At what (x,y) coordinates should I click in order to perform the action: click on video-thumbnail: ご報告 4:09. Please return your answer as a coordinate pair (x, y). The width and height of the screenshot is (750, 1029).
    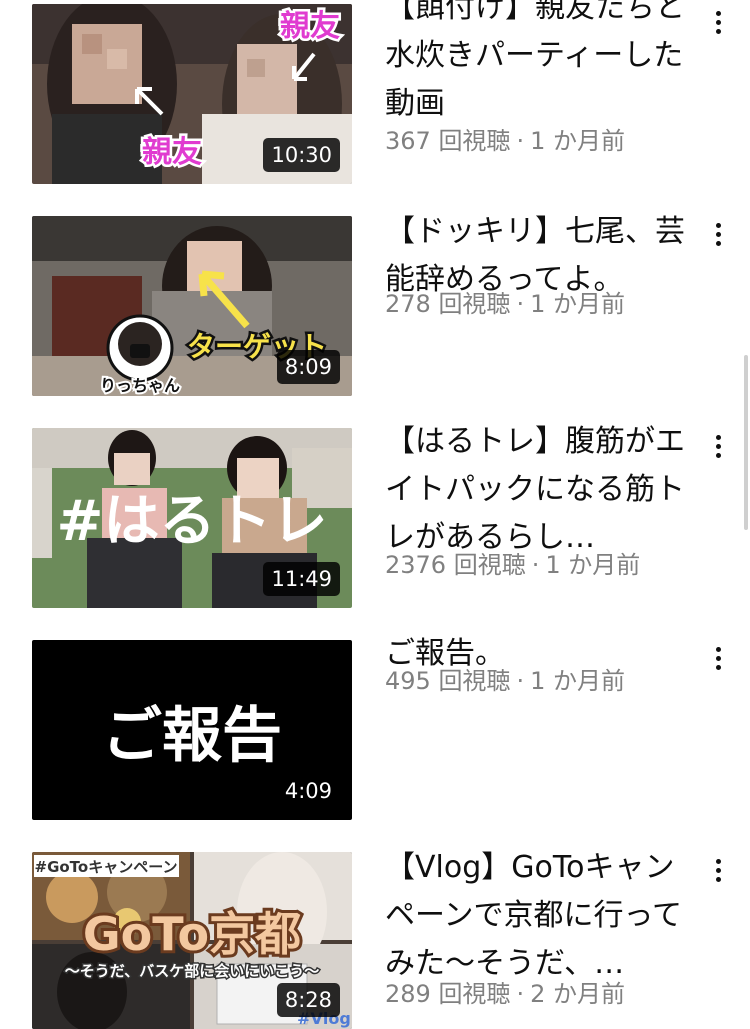
    Looking at the image, I should click on (192, 730).